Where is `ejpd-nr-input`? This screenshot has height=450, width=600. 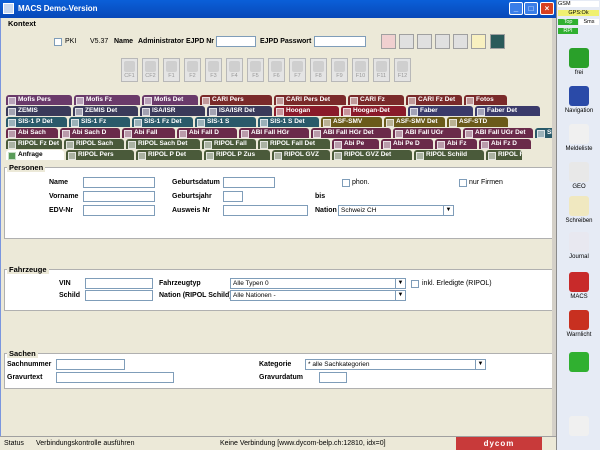 ejpd-nr-input is located at coordinates (236, 41).